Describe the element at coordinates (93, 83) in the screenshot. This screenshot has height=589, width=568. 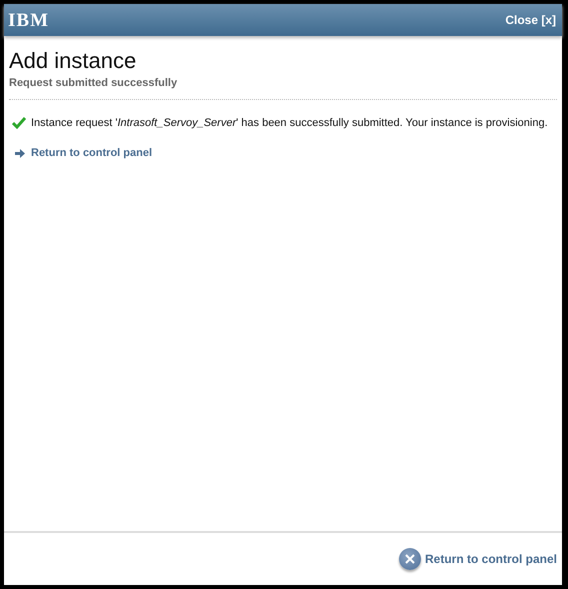
I see `page-subtitle: Request submitted successfully` at that location.